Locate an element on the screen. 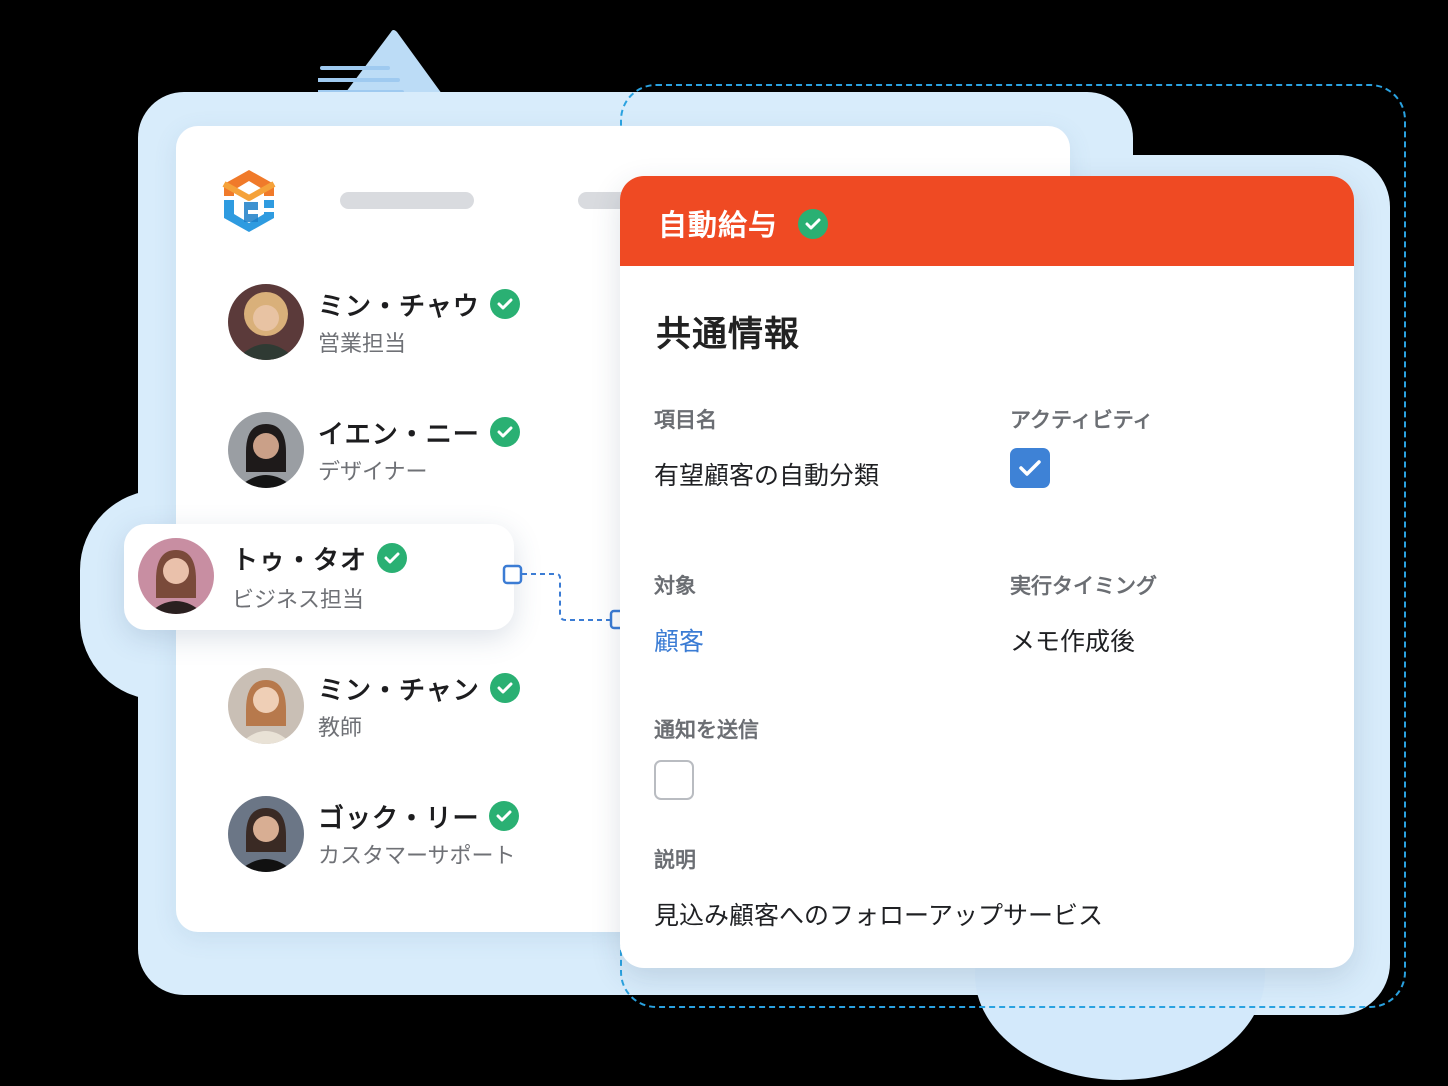 Image resolution: width=1448 pixels, height=1086 pixels. contact-item: ゴック・リー カスタマーサポート is located at coordinates (418, 836).